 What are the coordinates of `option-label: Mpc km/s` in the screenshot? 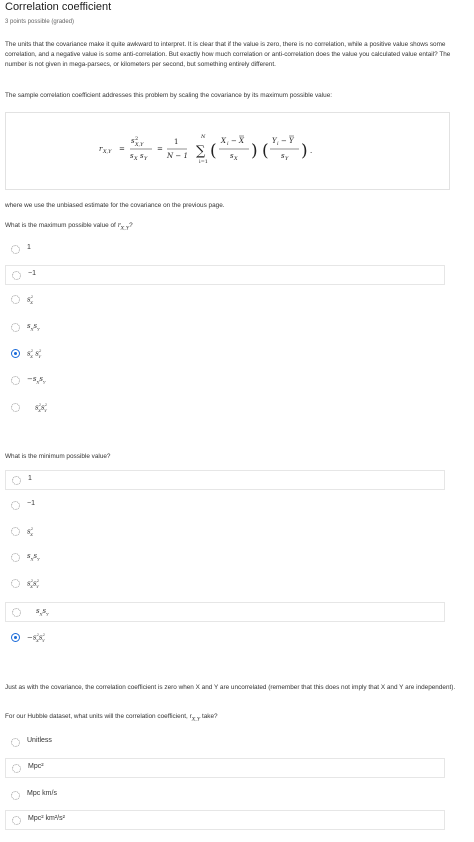 It's located at (42, 793).